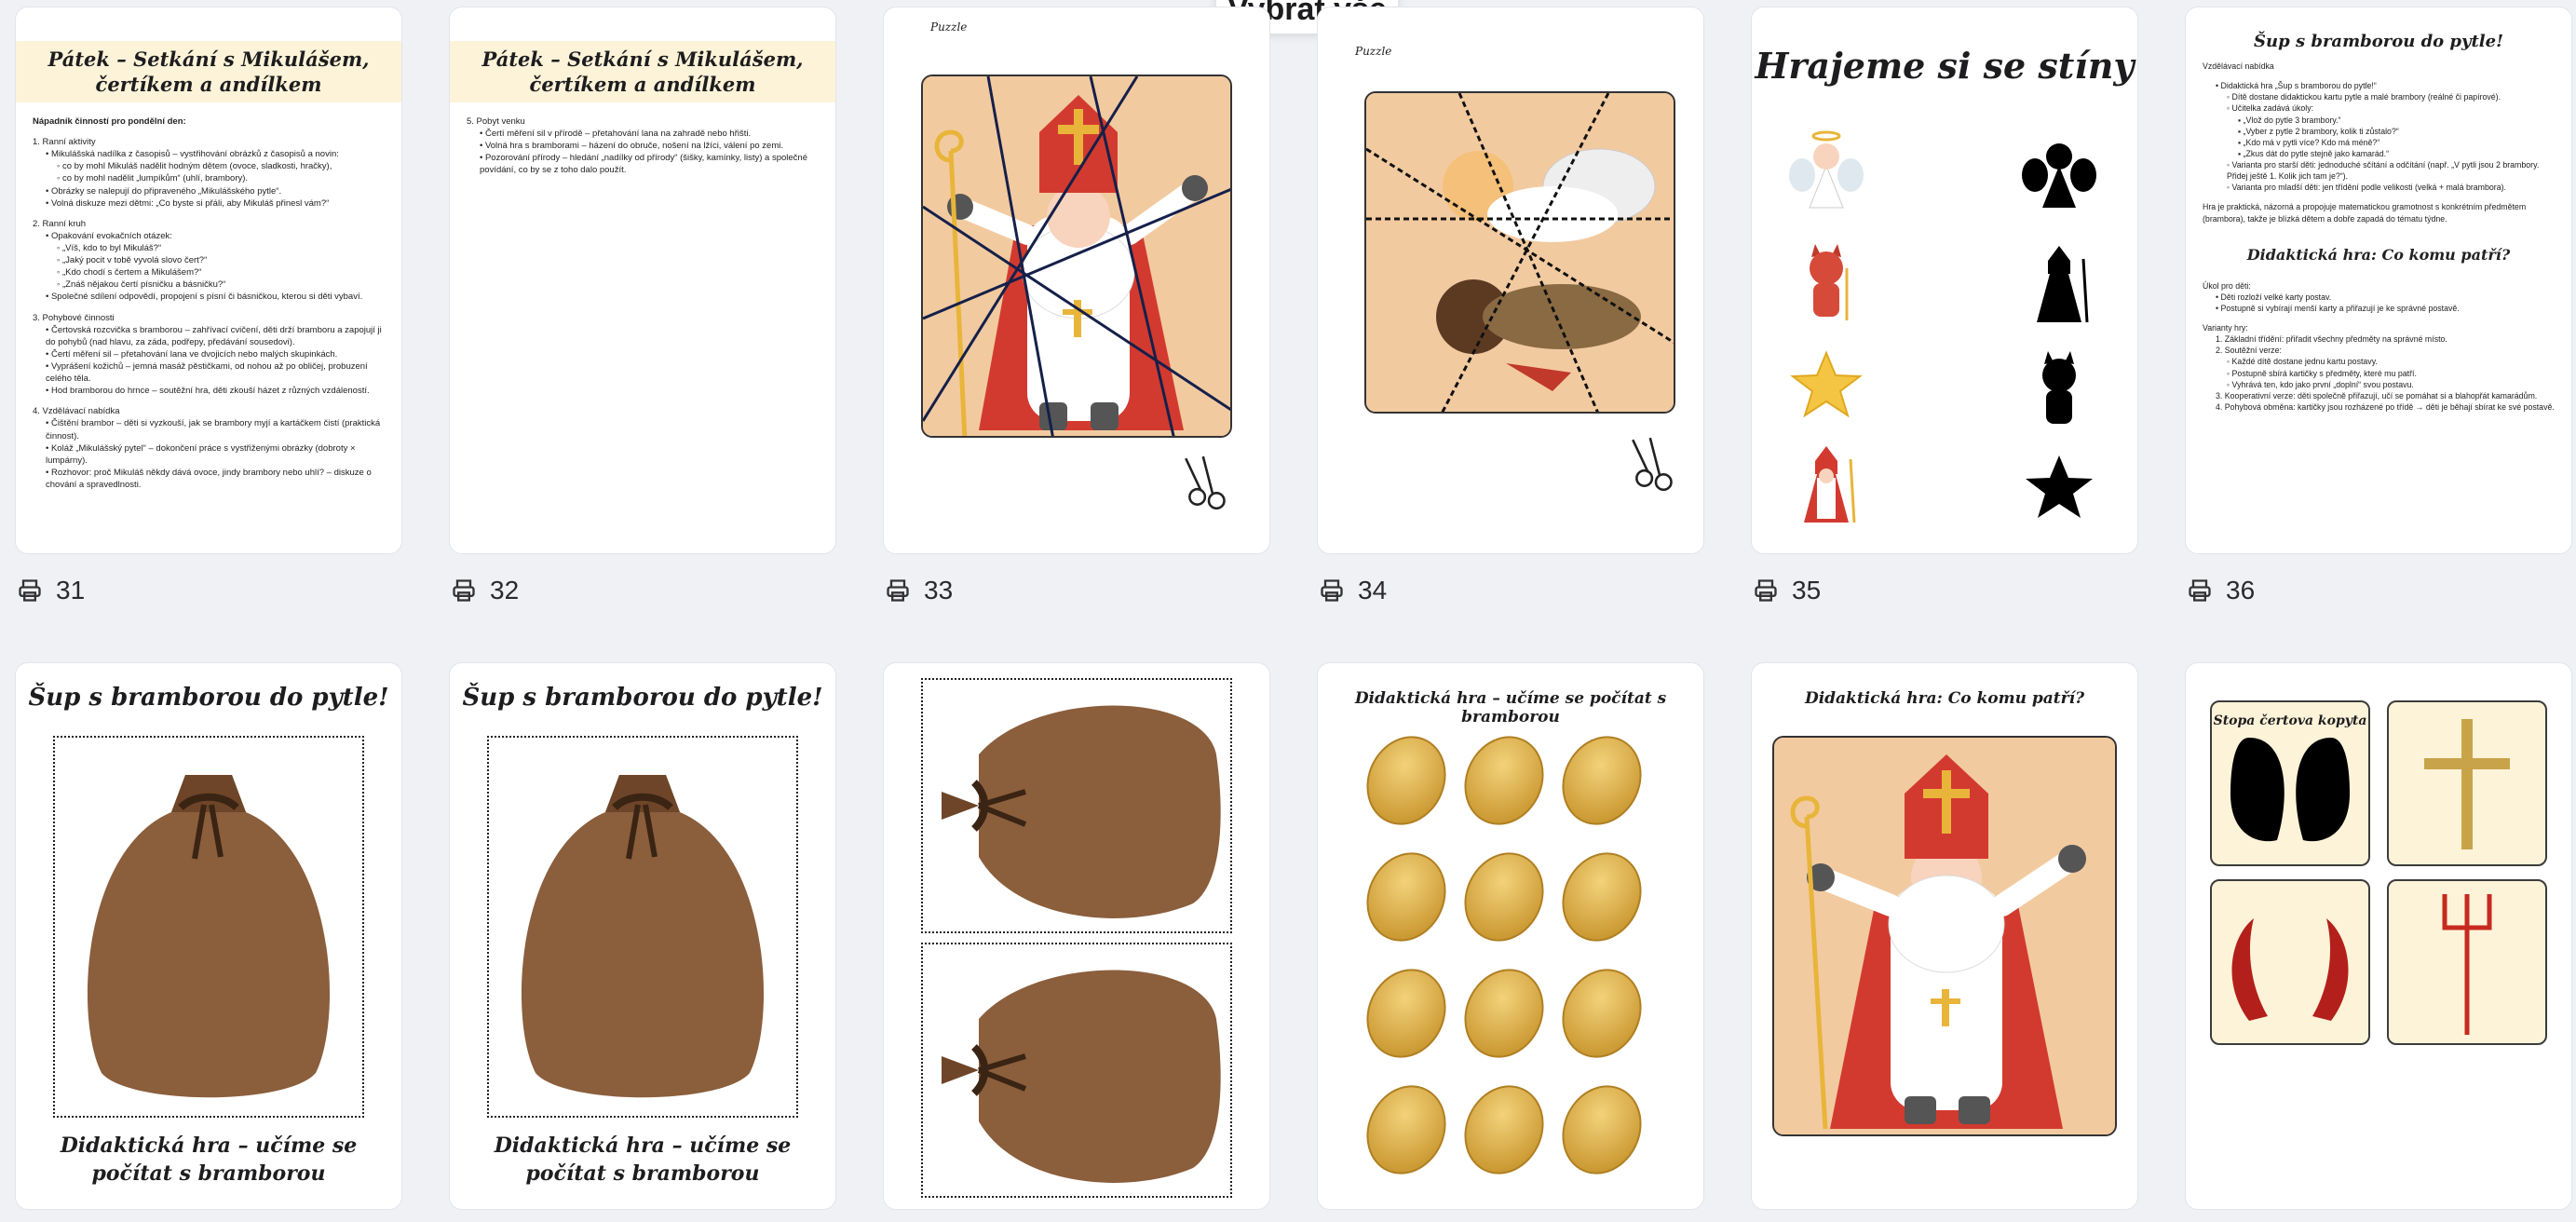  Describe the element at coordinates (2467, 784) in the screenshot. I see `cross-icon` at that location.